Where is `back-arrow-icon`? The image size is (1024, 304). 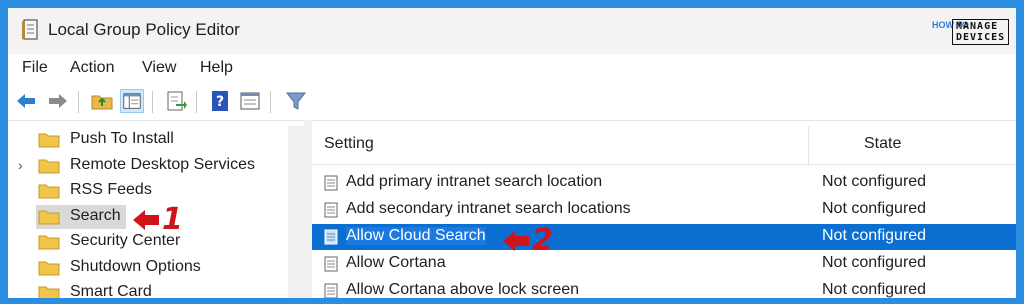
back-arrow-icon is located at coordinates (26, 101).